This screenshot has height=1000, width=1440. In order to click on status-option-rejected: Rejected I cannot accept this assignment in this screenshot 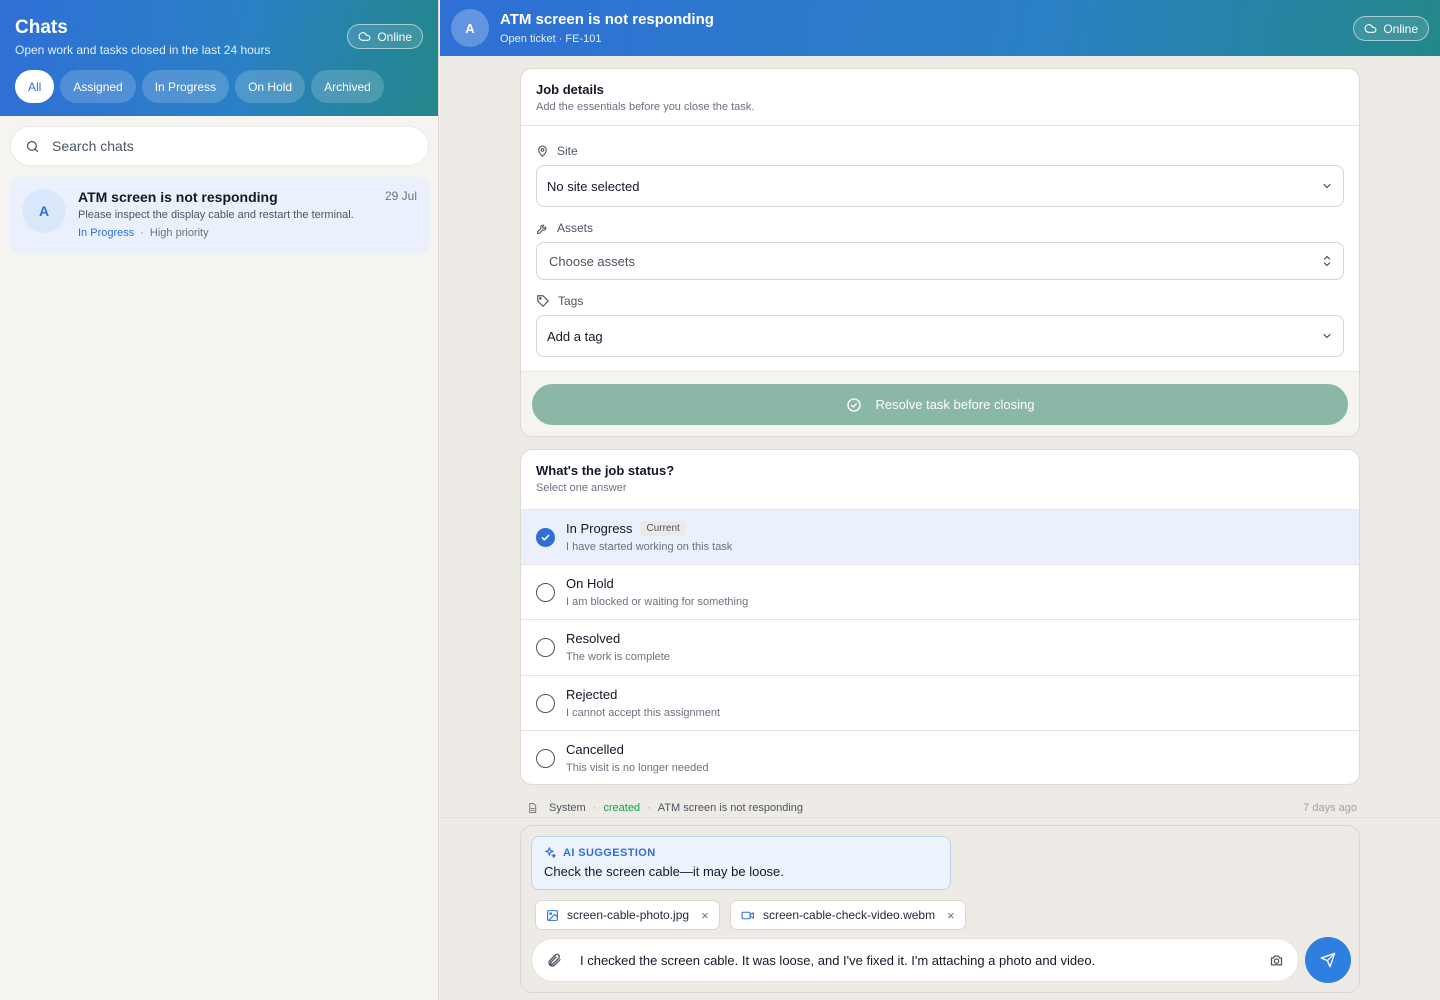, I will do `click(940, 702)`.